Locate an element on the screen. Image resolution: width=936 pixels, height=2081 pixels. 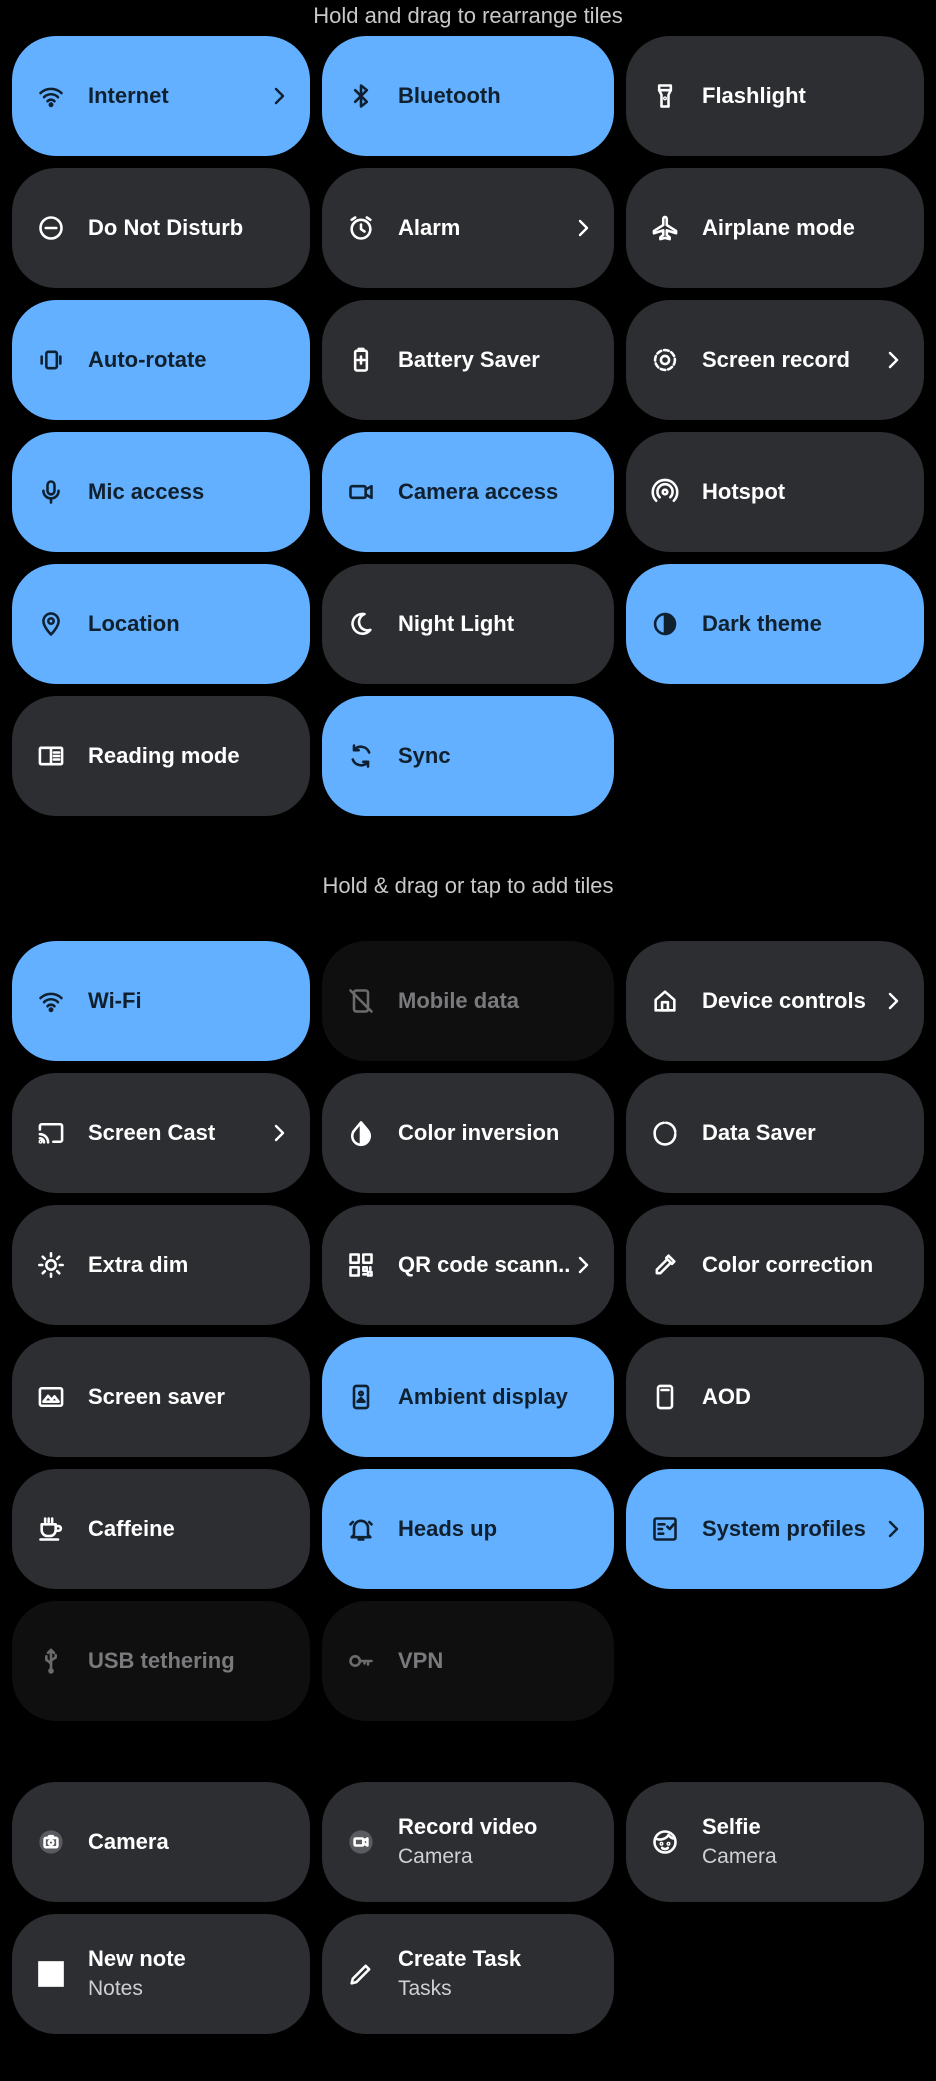
tile-create-task: Create Task Tasks is located at coordinates (468, 1974).